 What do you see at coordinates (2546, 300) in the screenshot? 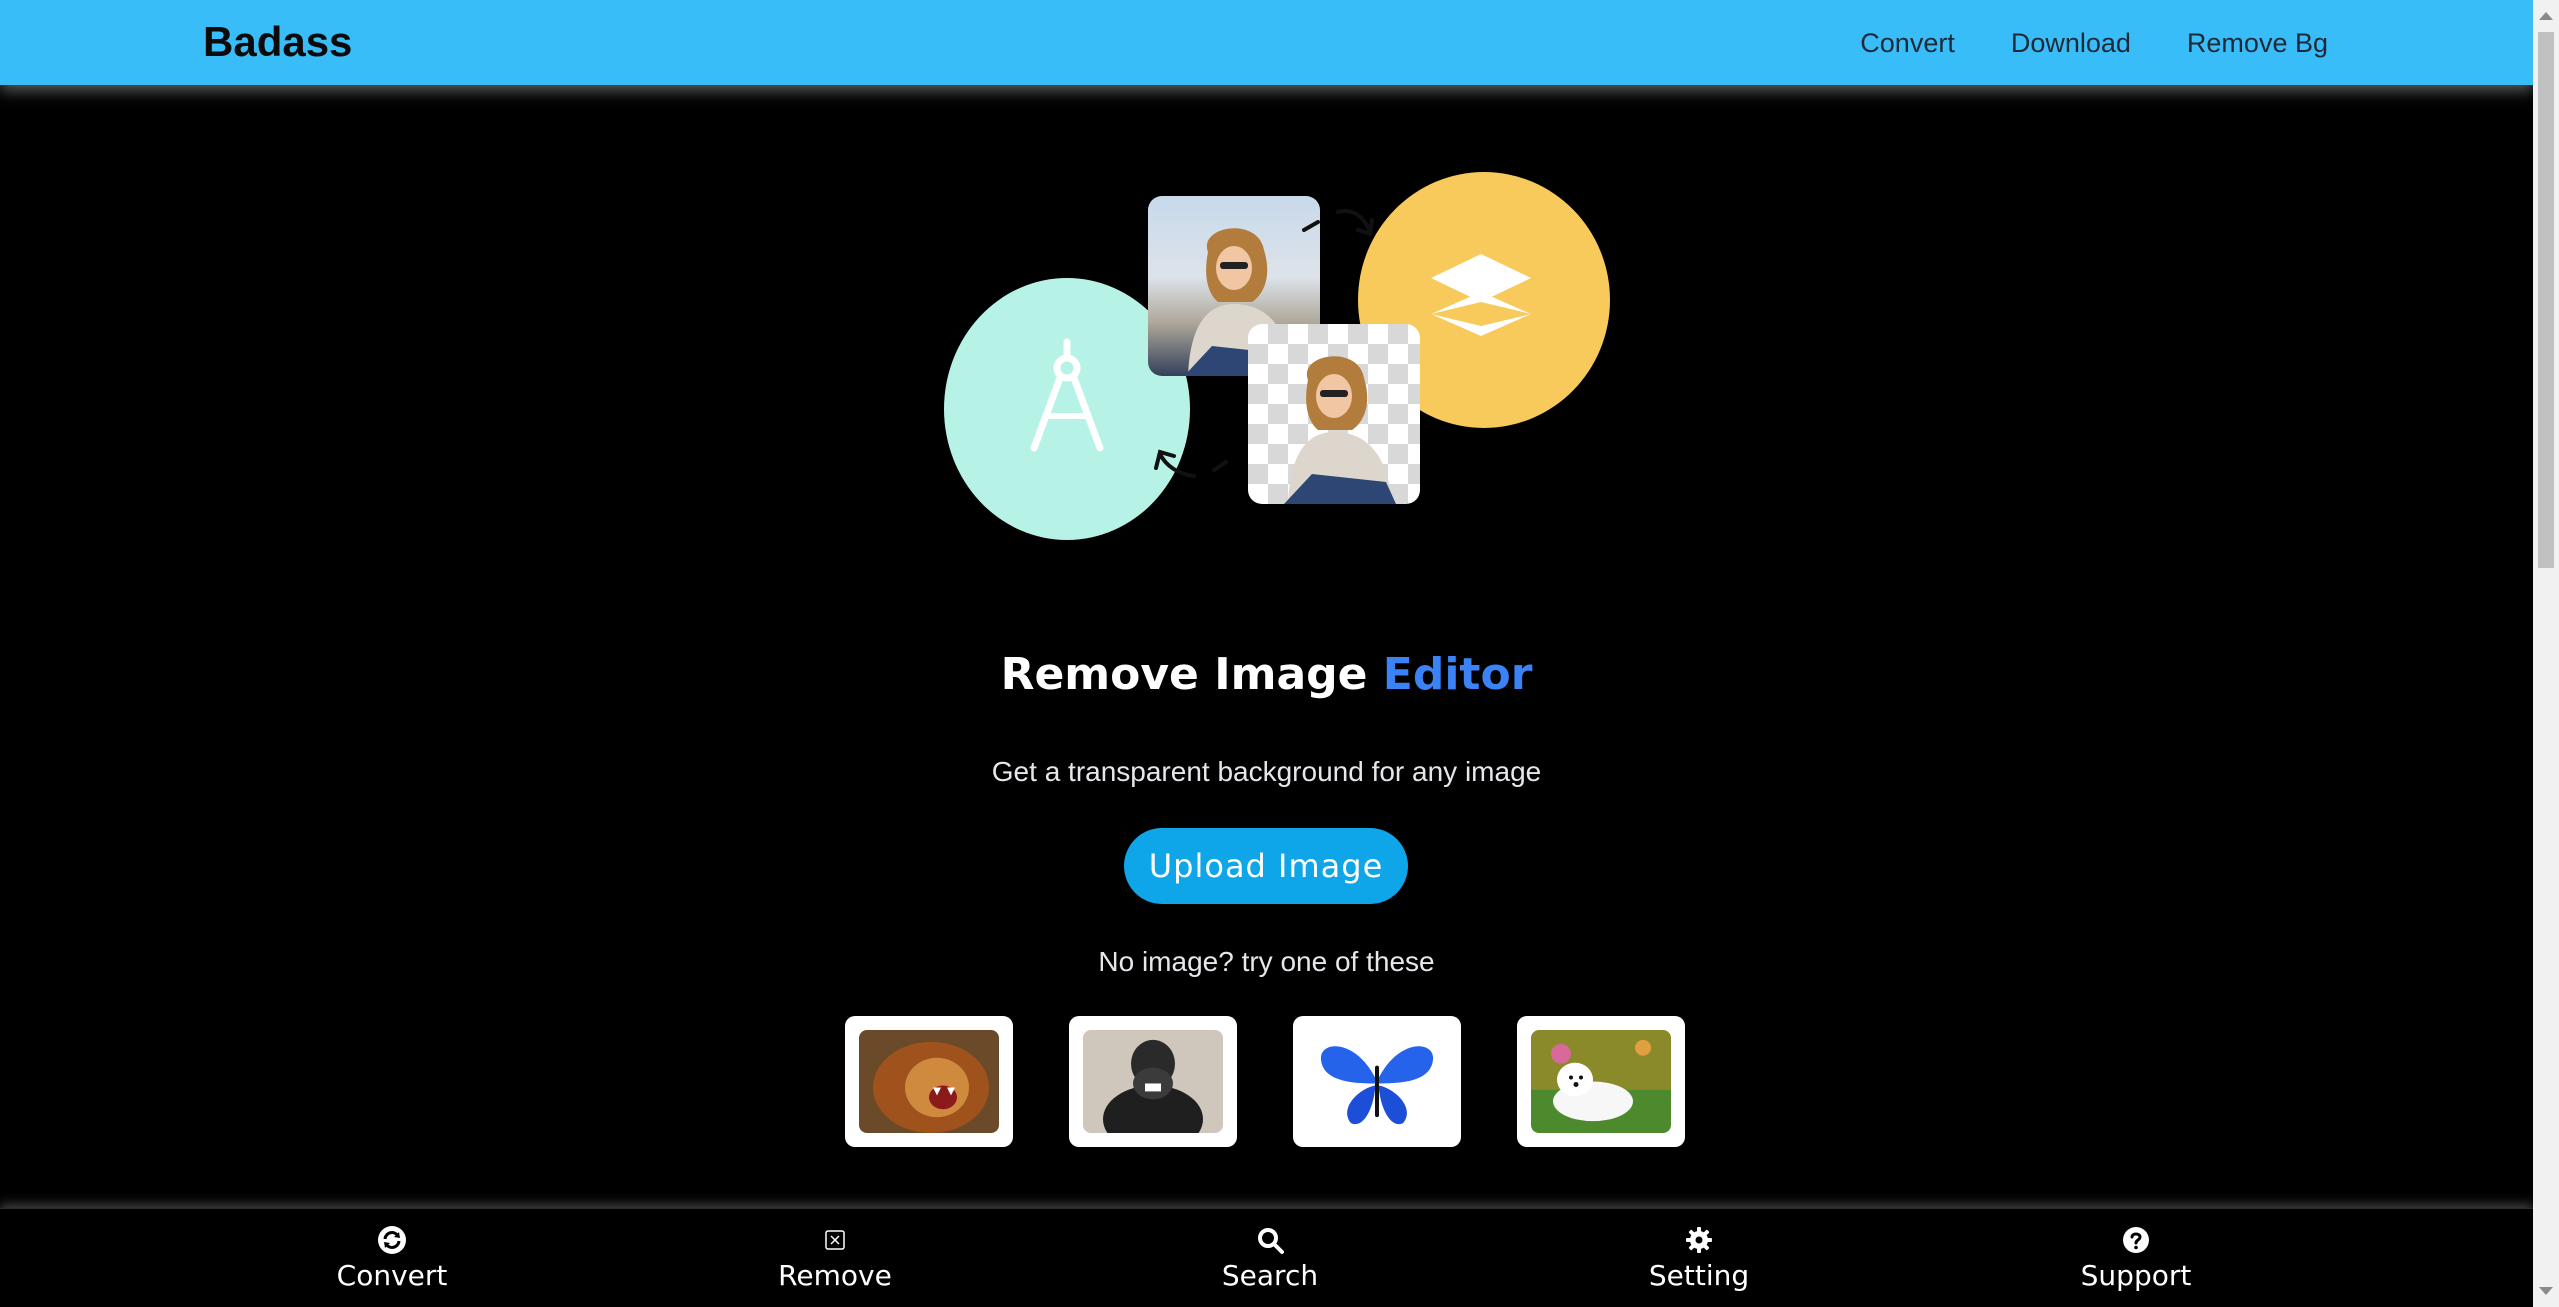
I see `scroll-thumb` at bounding box center [2546, 300].